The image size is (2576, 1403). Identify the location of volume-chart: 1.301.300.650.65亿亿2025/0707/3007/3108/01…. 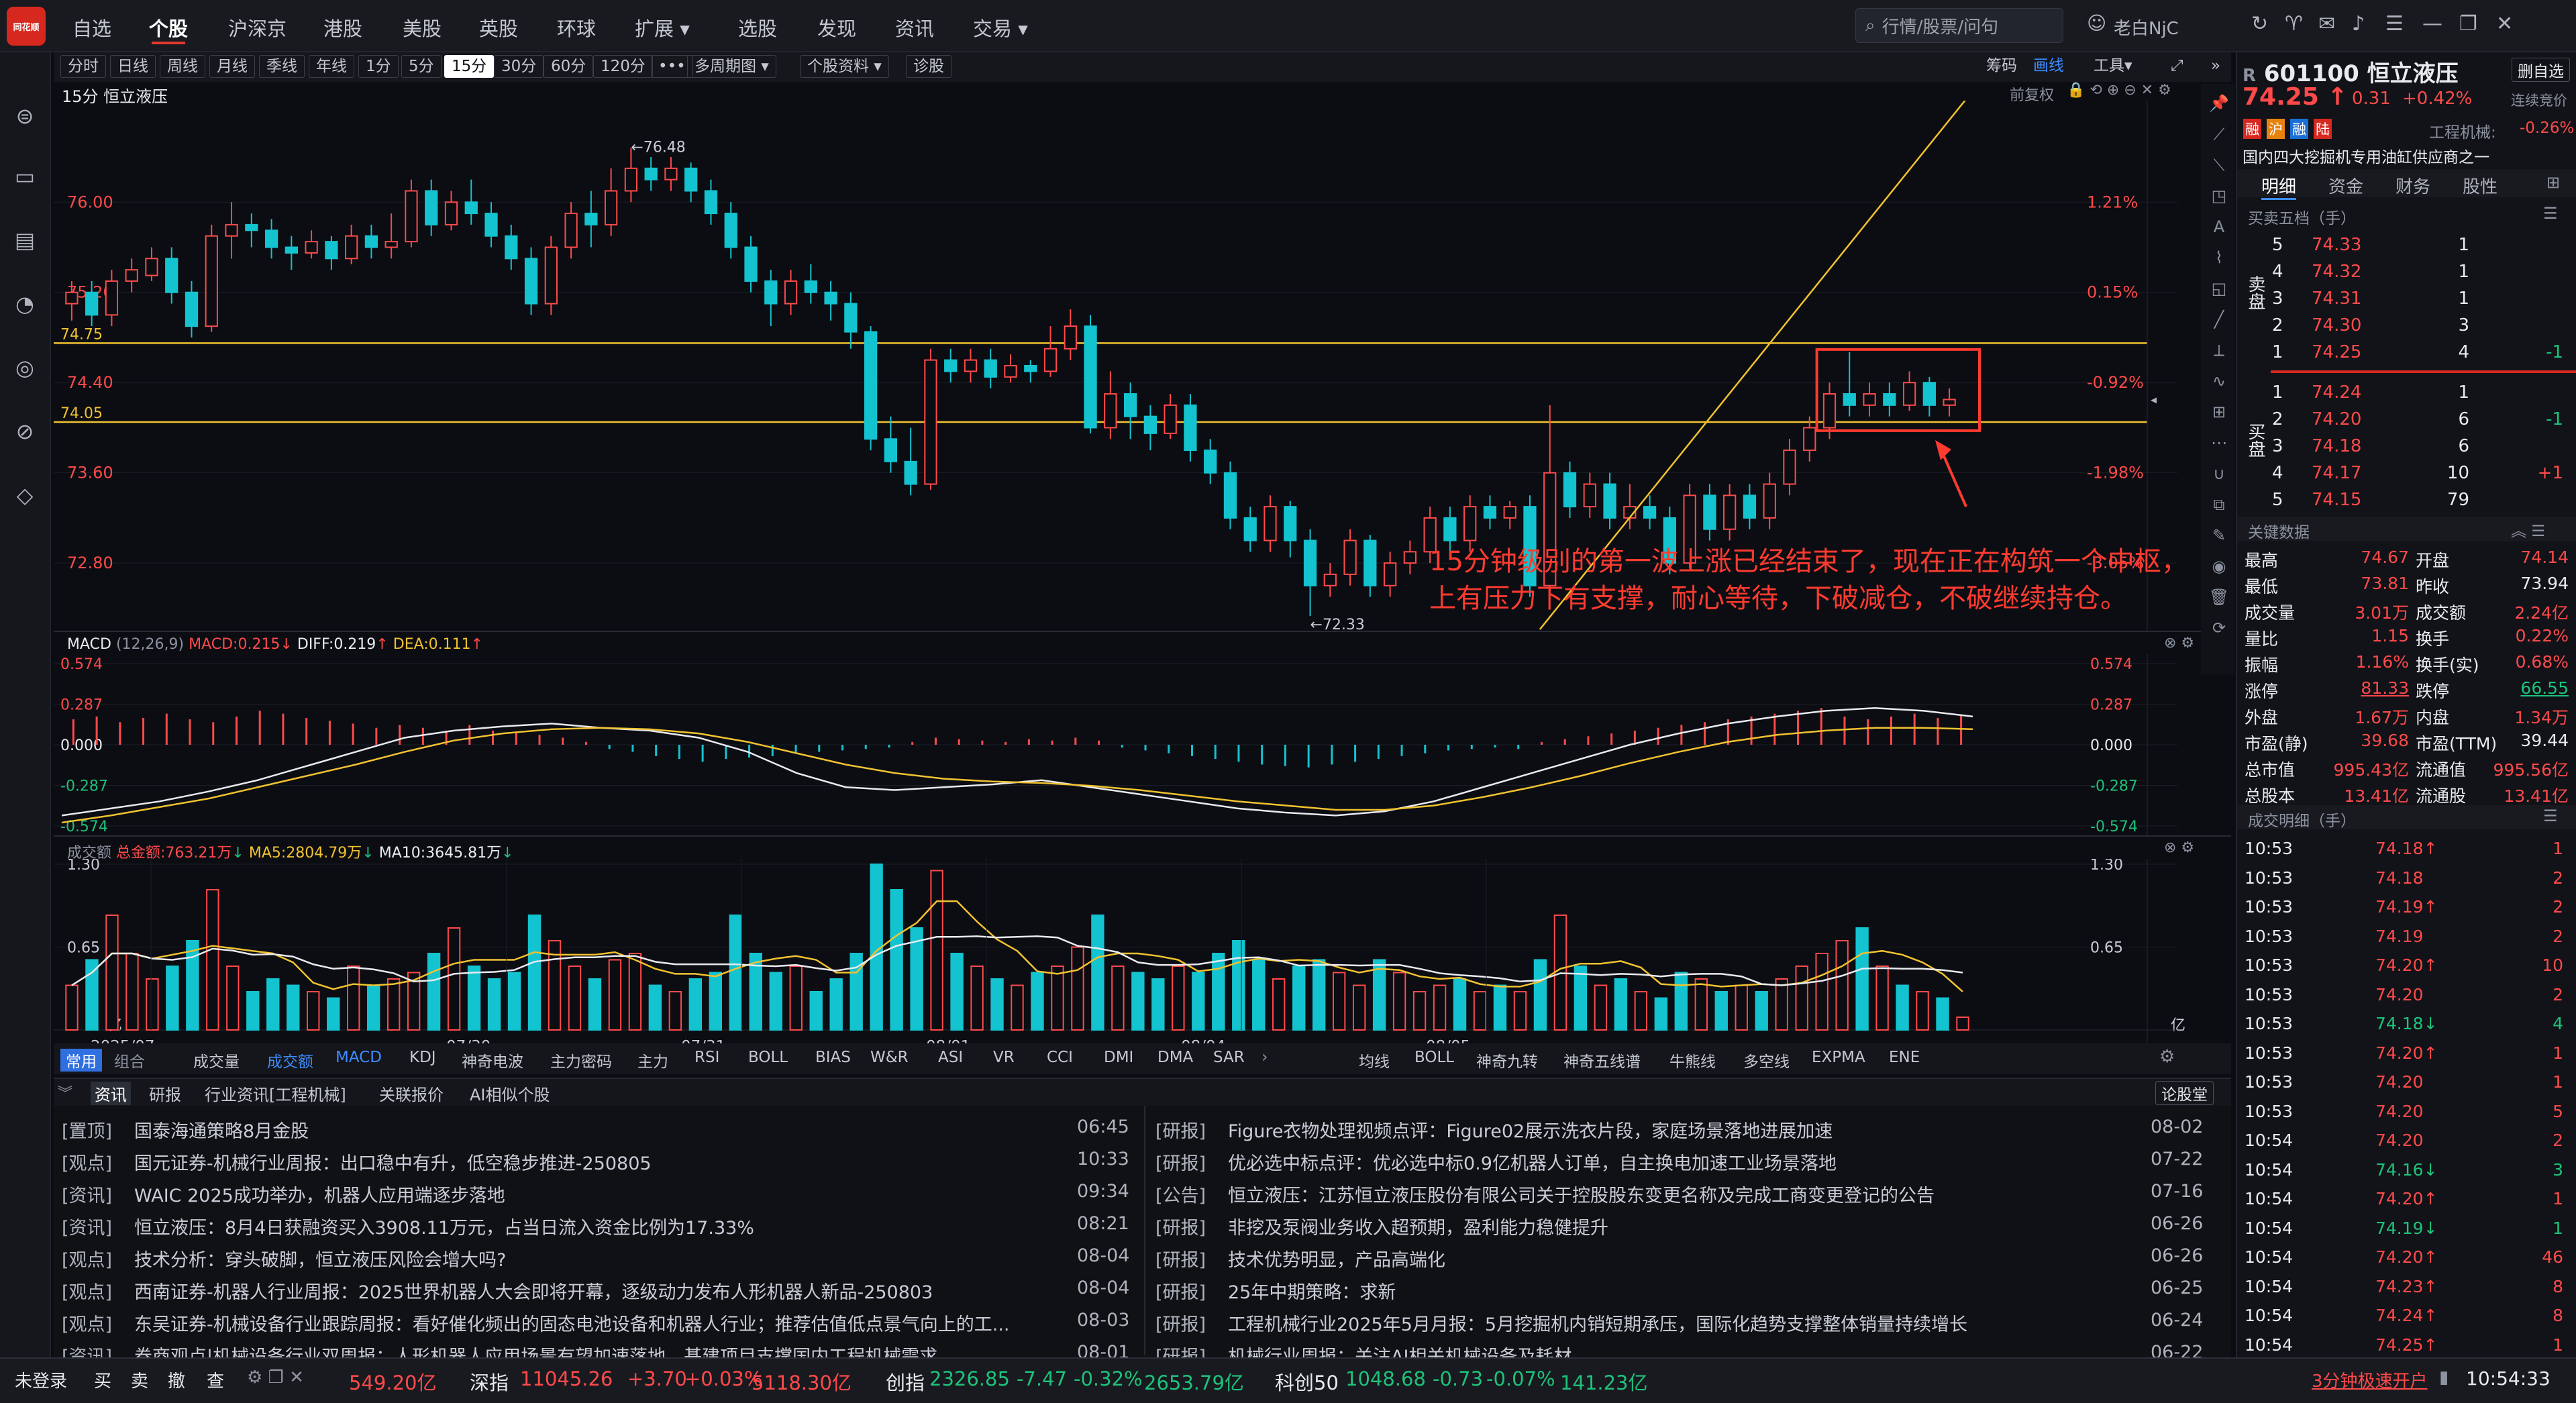
(1142, 961).